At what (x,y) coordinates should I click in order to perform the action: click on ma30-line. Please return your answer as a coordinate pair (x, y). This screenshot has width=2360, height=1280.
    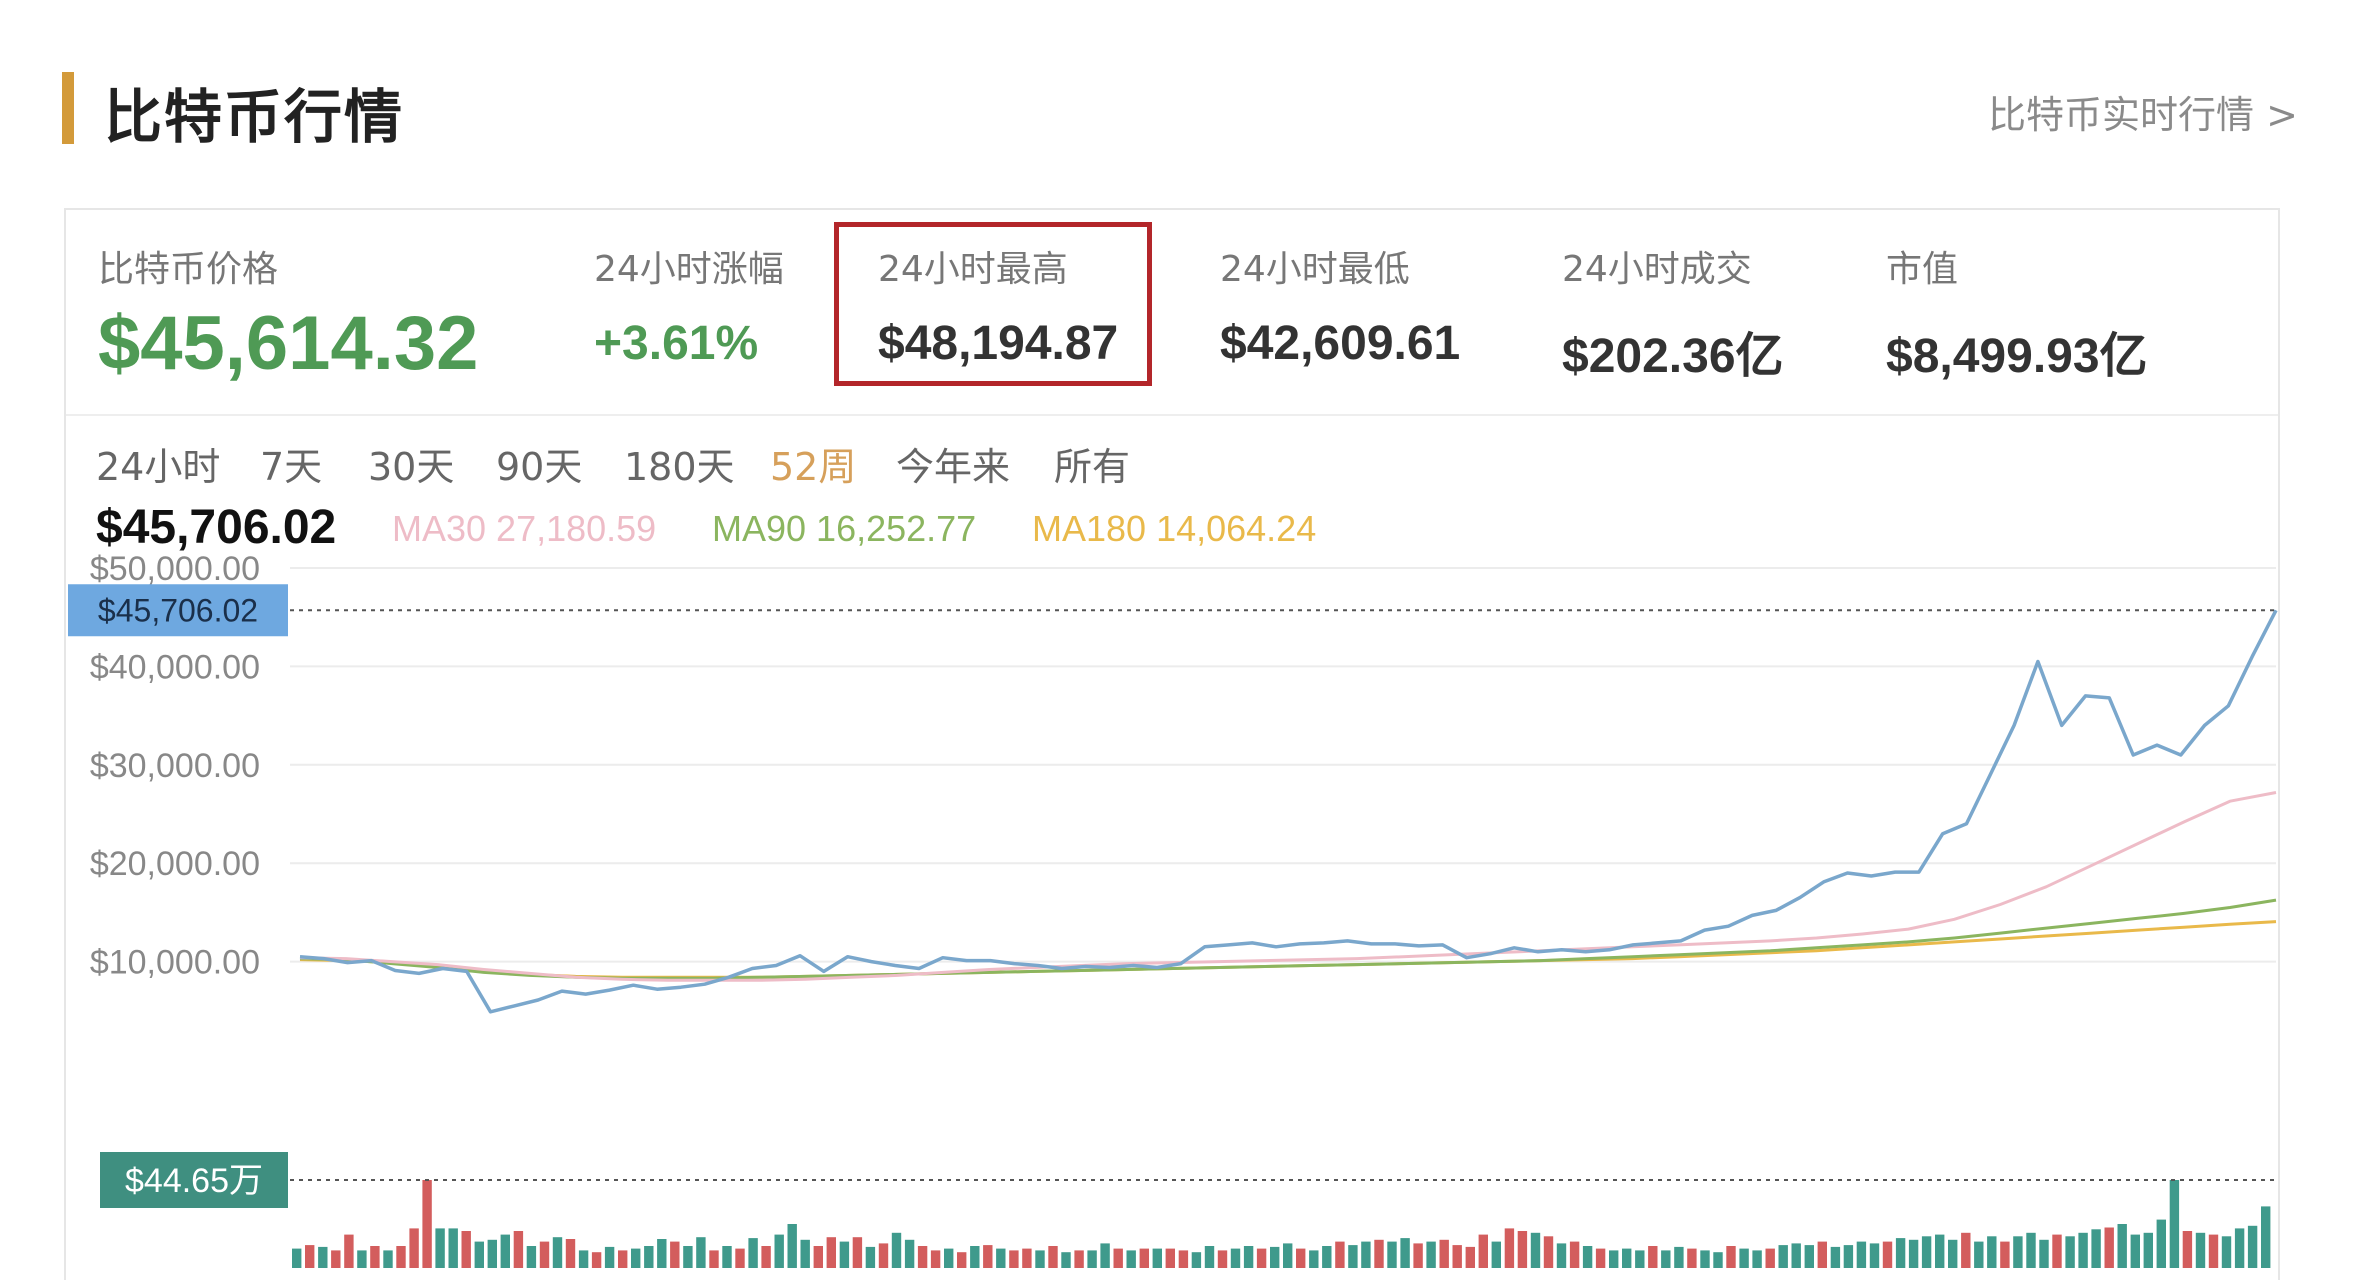
    Looking at the image, I should click on (1288, 886).